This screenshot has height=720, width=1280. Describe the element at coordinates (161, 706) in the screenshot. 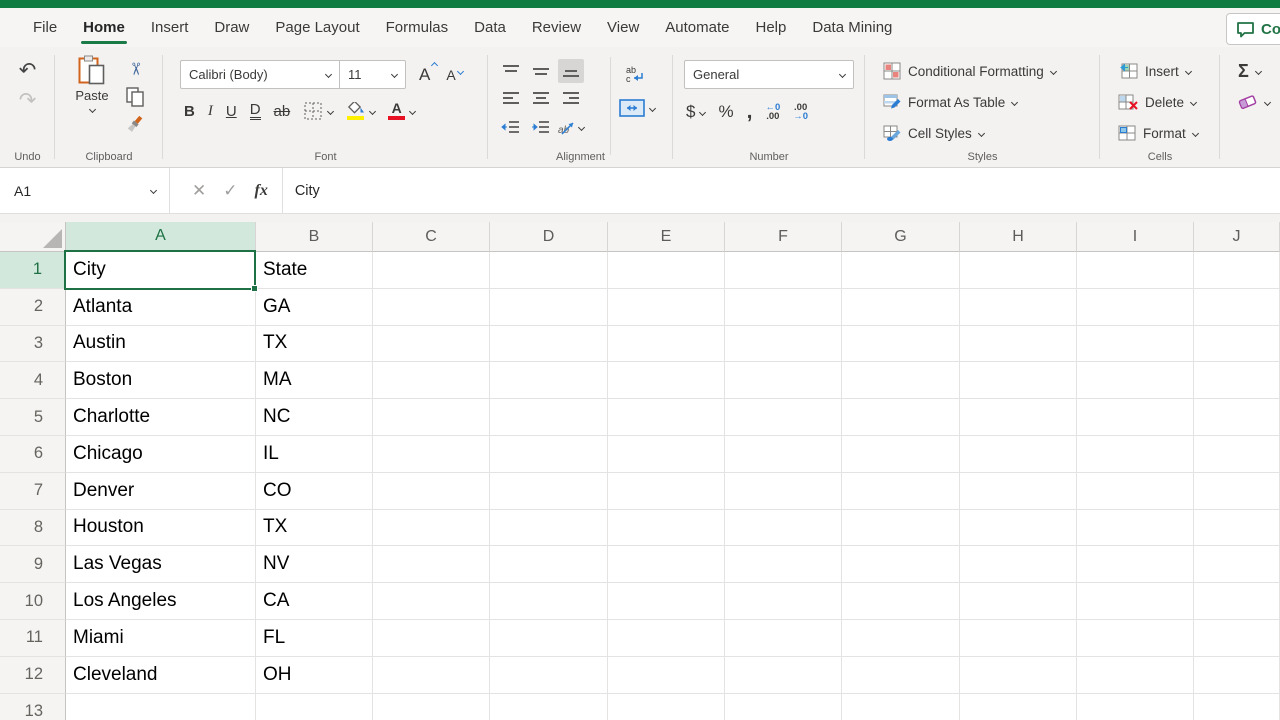

I see `cell-A13` at that location.